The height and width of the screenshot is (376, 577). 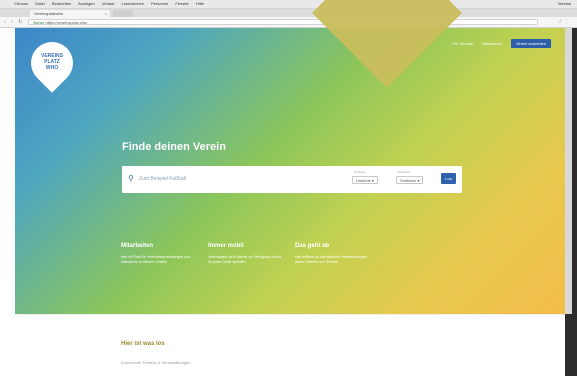 What do you see at coordinates (492, 43) in the screenshot?
I see `nav-link-mitmachen: Mitmachen` at bounding box center [492, 43].